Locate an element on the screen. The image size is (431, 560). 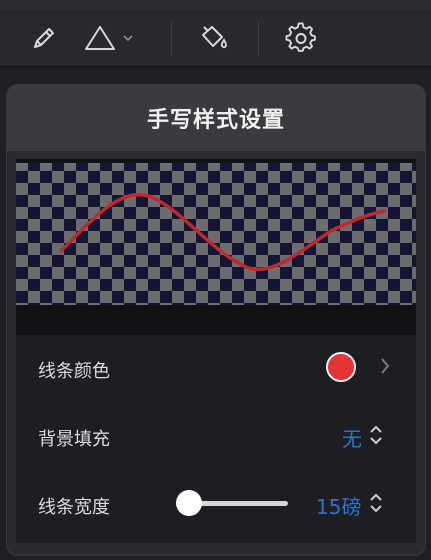
panel-header: 手写样式设置 is located at coordinates (216, 118).